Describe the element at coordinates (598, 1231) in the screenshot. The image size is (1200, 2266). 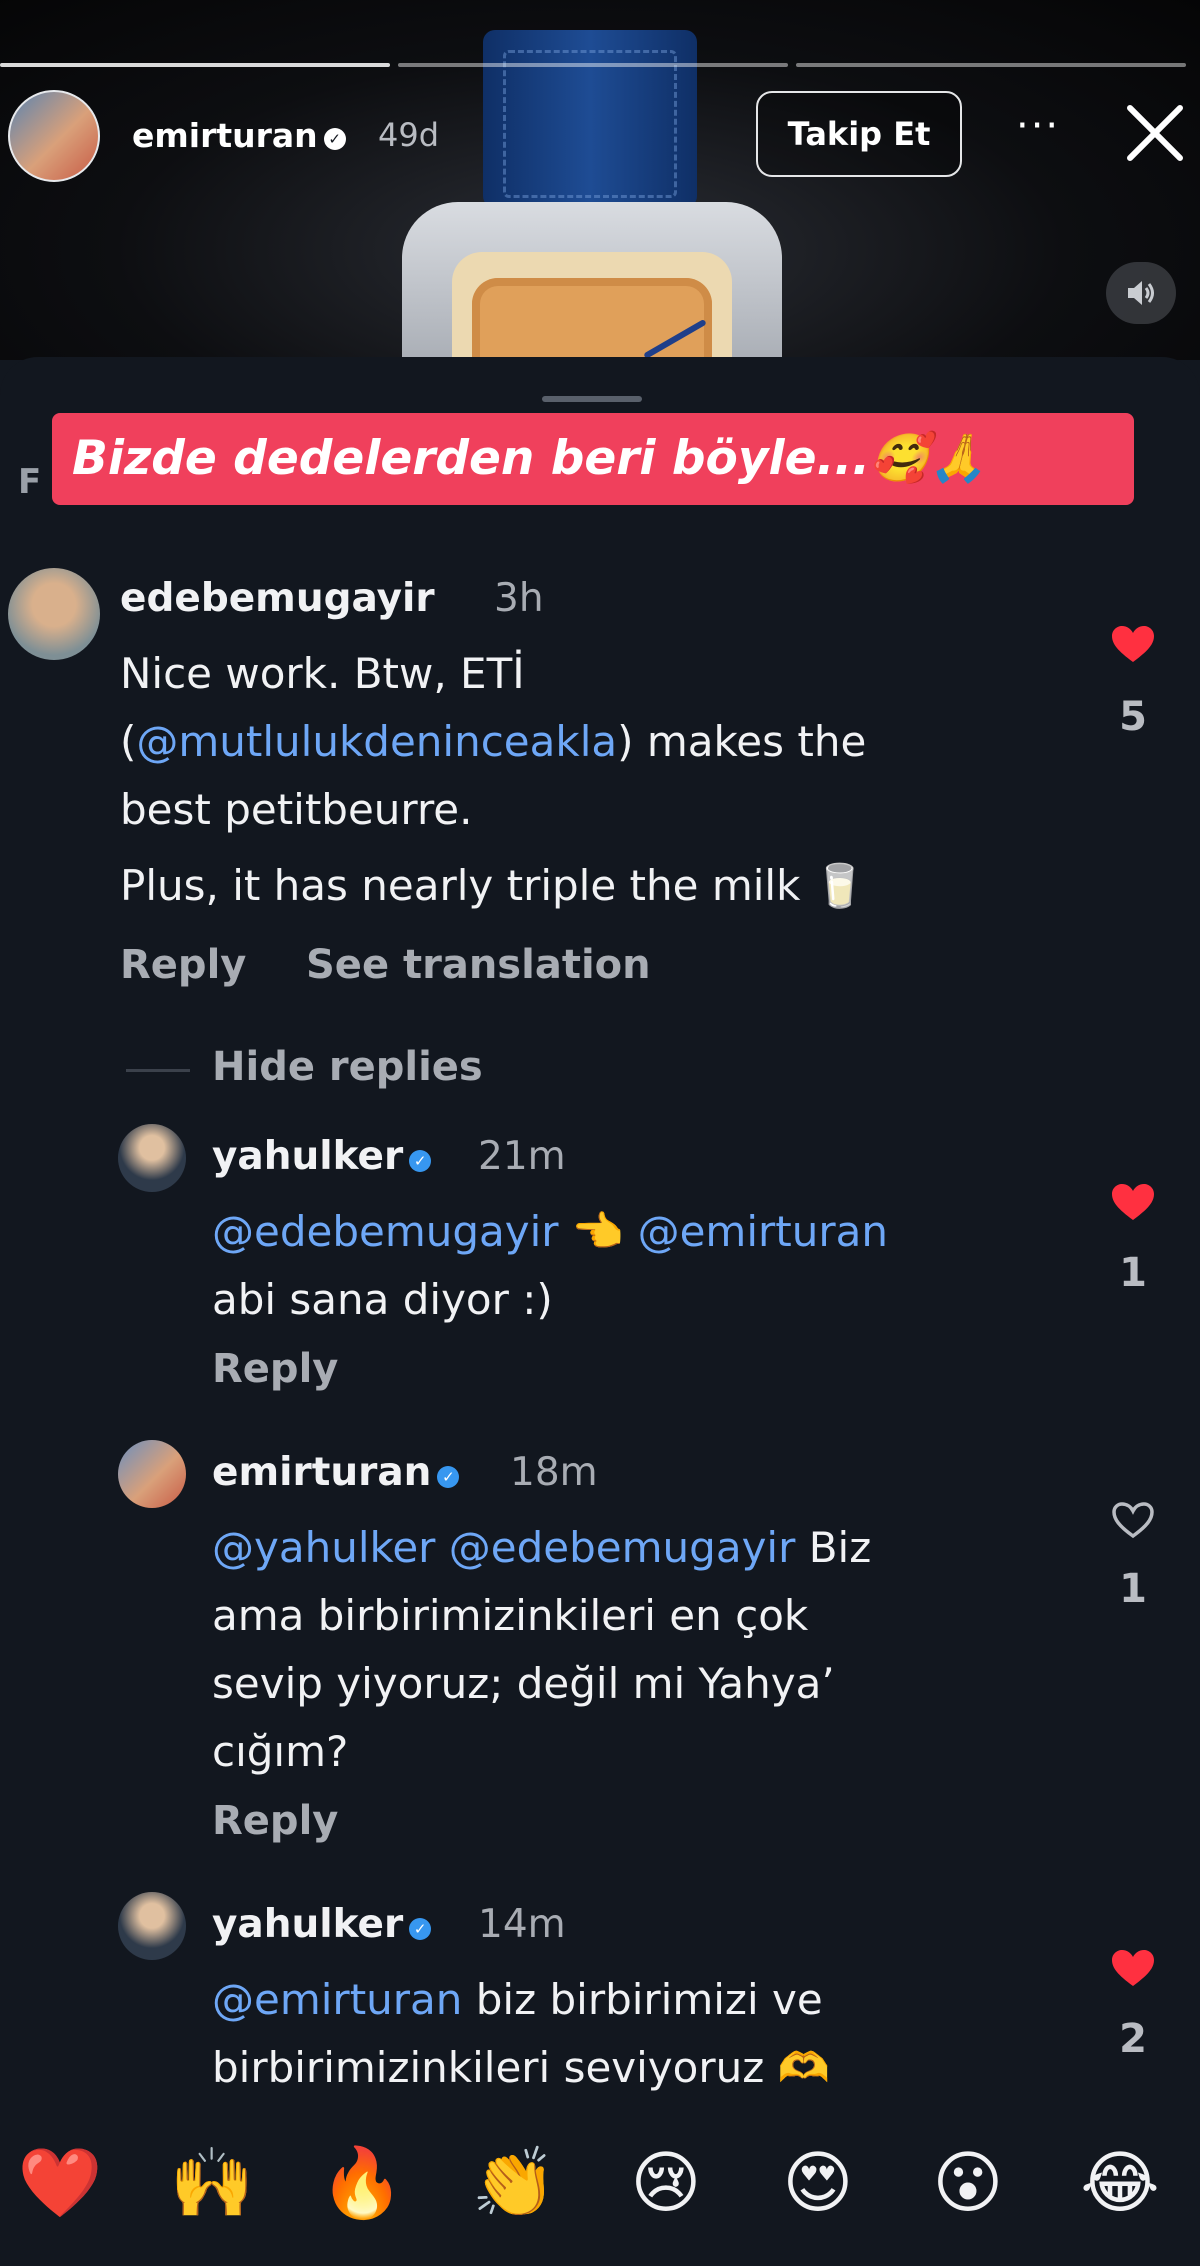
I see `pointing-hand-emoji: 👈` at that location.